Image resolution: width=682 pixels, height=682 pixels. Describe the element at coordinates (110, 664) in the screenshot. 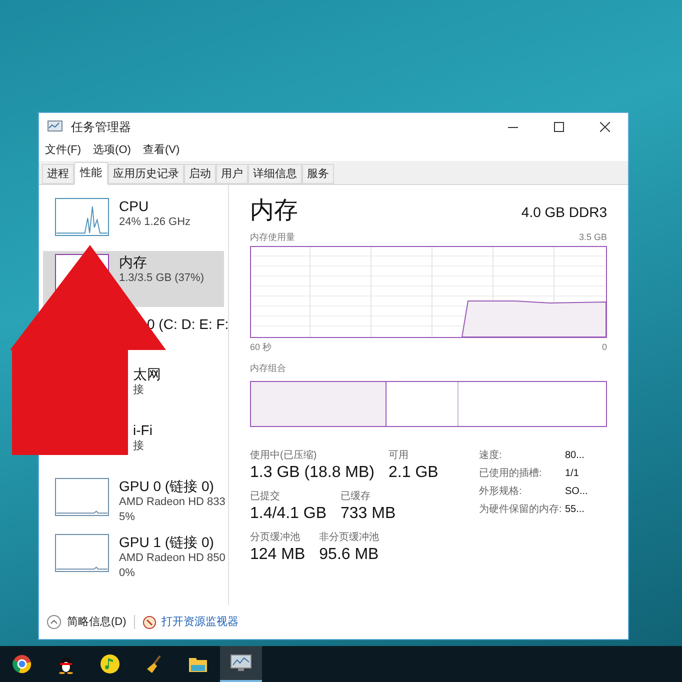

I see `music-icon` at that location.